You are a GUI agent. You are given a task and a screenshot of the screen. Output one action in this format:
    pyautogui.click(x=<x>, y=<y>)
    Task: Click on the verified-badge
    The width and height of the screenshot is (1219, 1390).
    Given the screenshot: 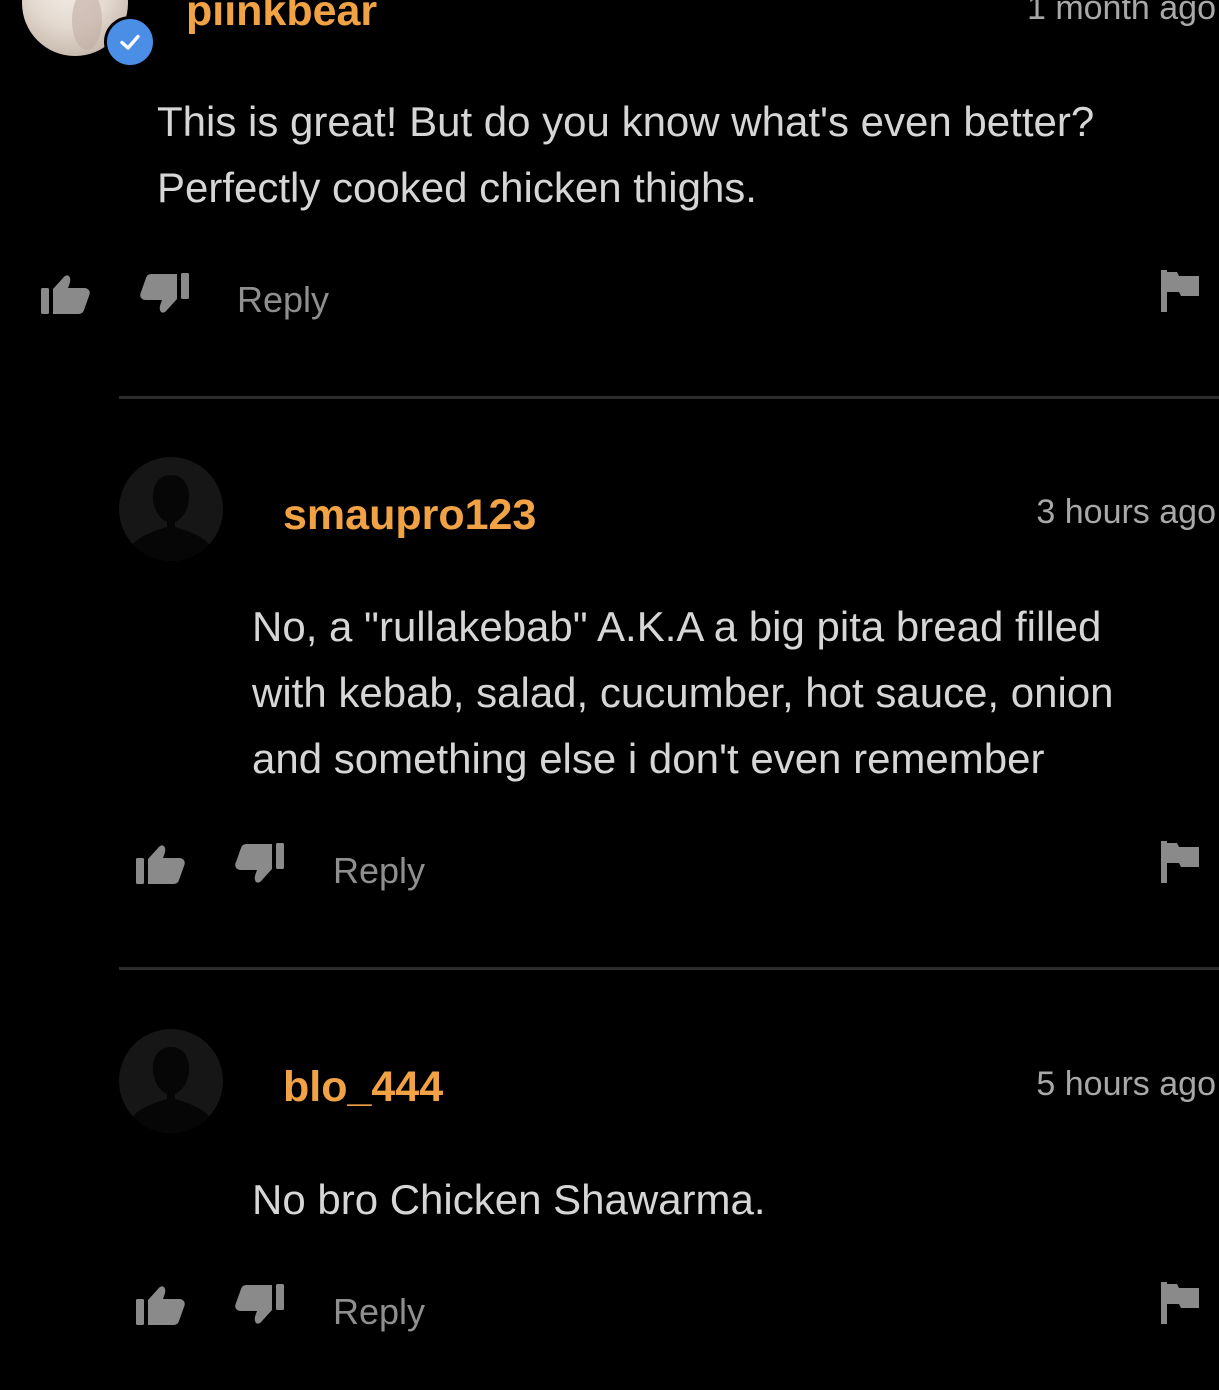 What is the action you would take?
    pyautogui.click(x=130, y=42)
    